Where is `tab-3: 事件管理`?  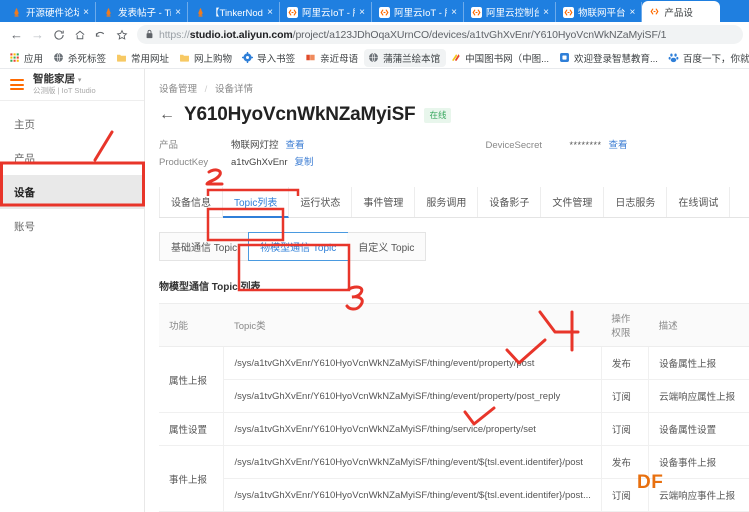 tab-3: 事件管理 is located at coordinates (384, 202).